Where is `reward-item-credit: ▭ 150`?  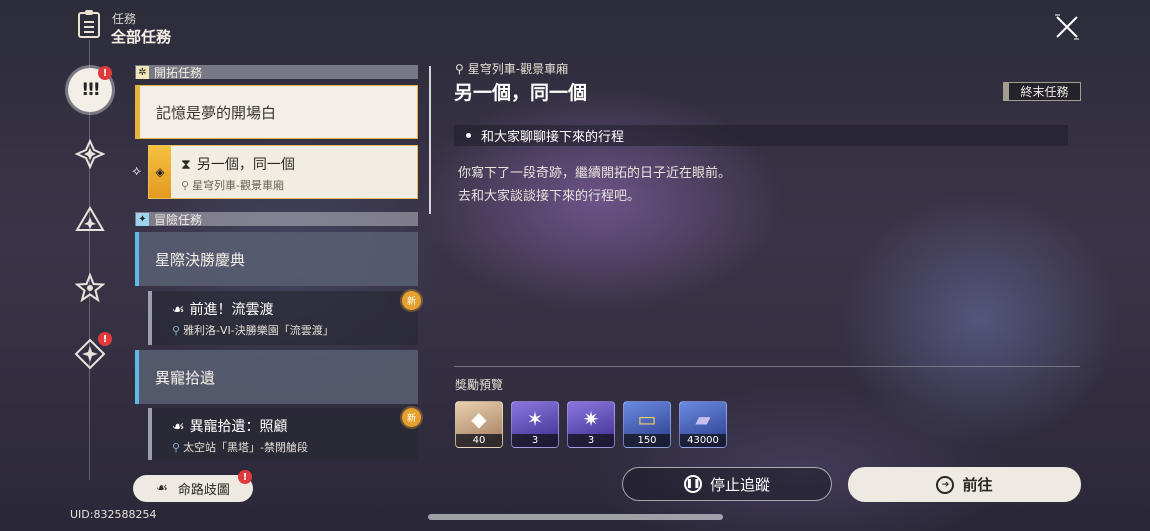 reward-item-credit: ▭ 150 is located at coordinates (647, 424).